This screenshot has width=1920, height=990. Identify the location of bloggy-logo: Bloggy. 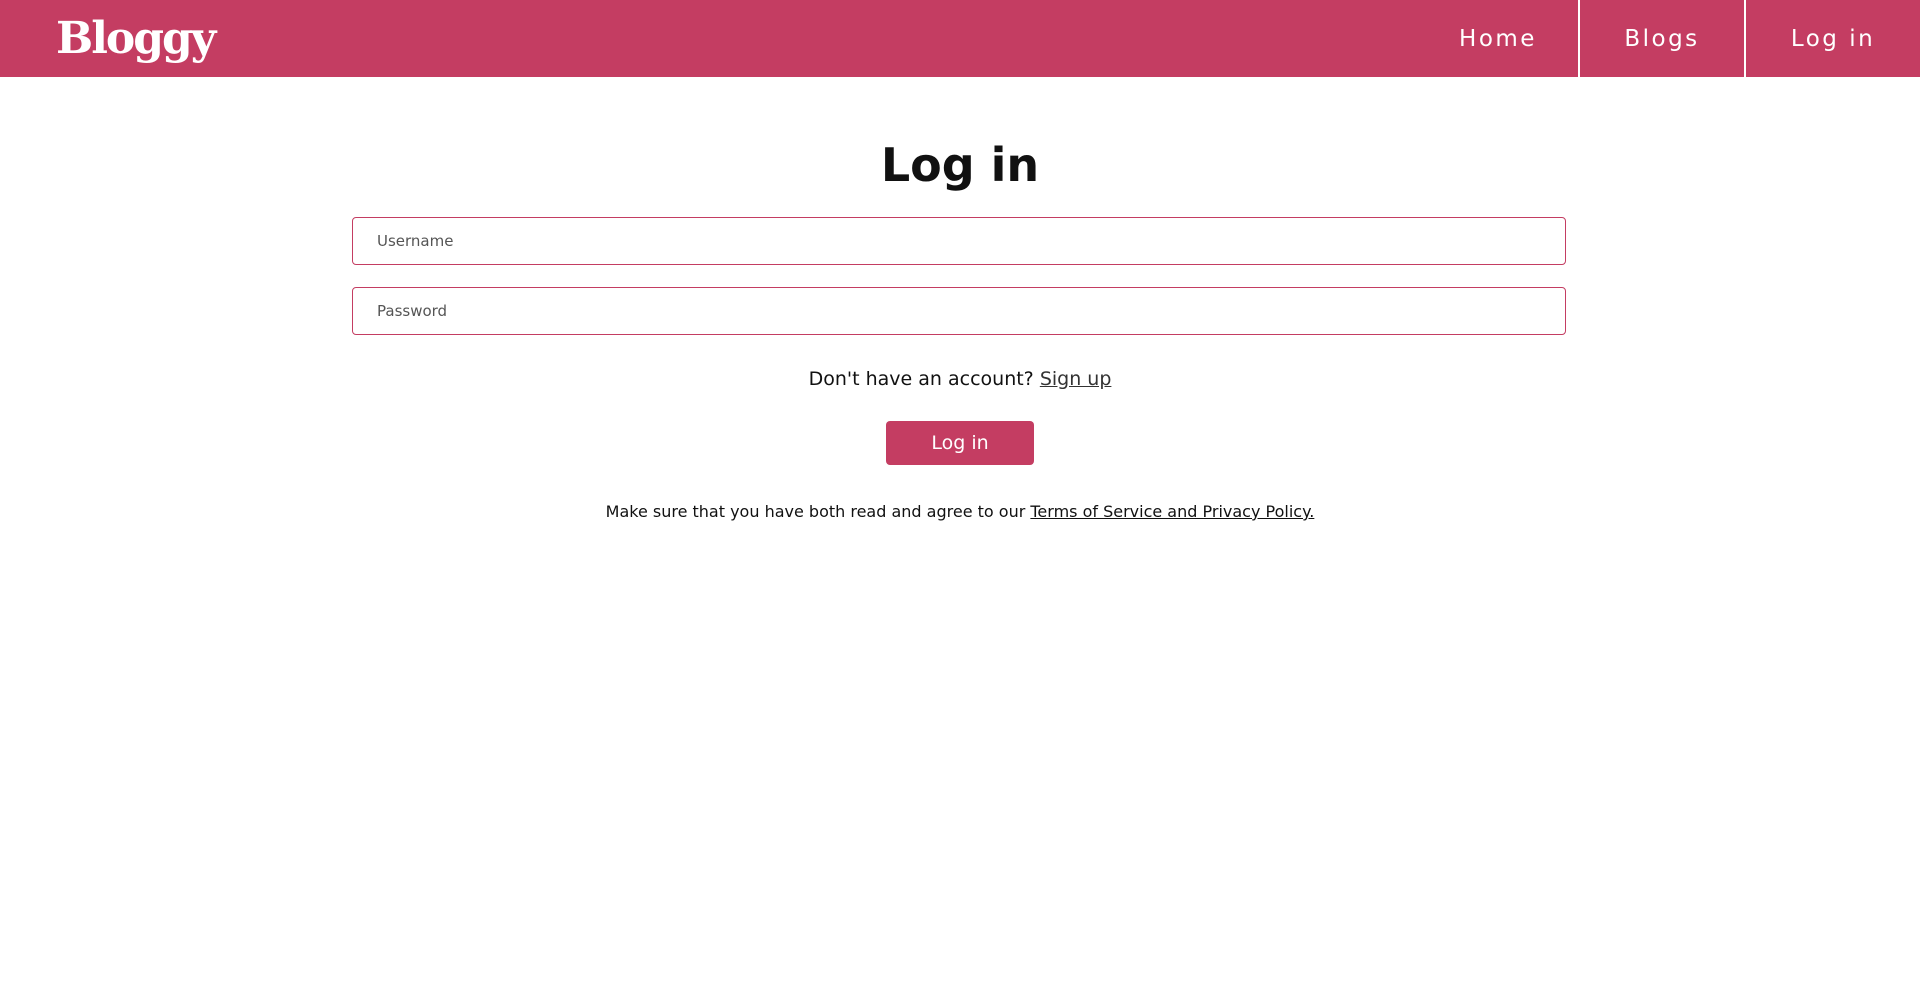
(136, 38).